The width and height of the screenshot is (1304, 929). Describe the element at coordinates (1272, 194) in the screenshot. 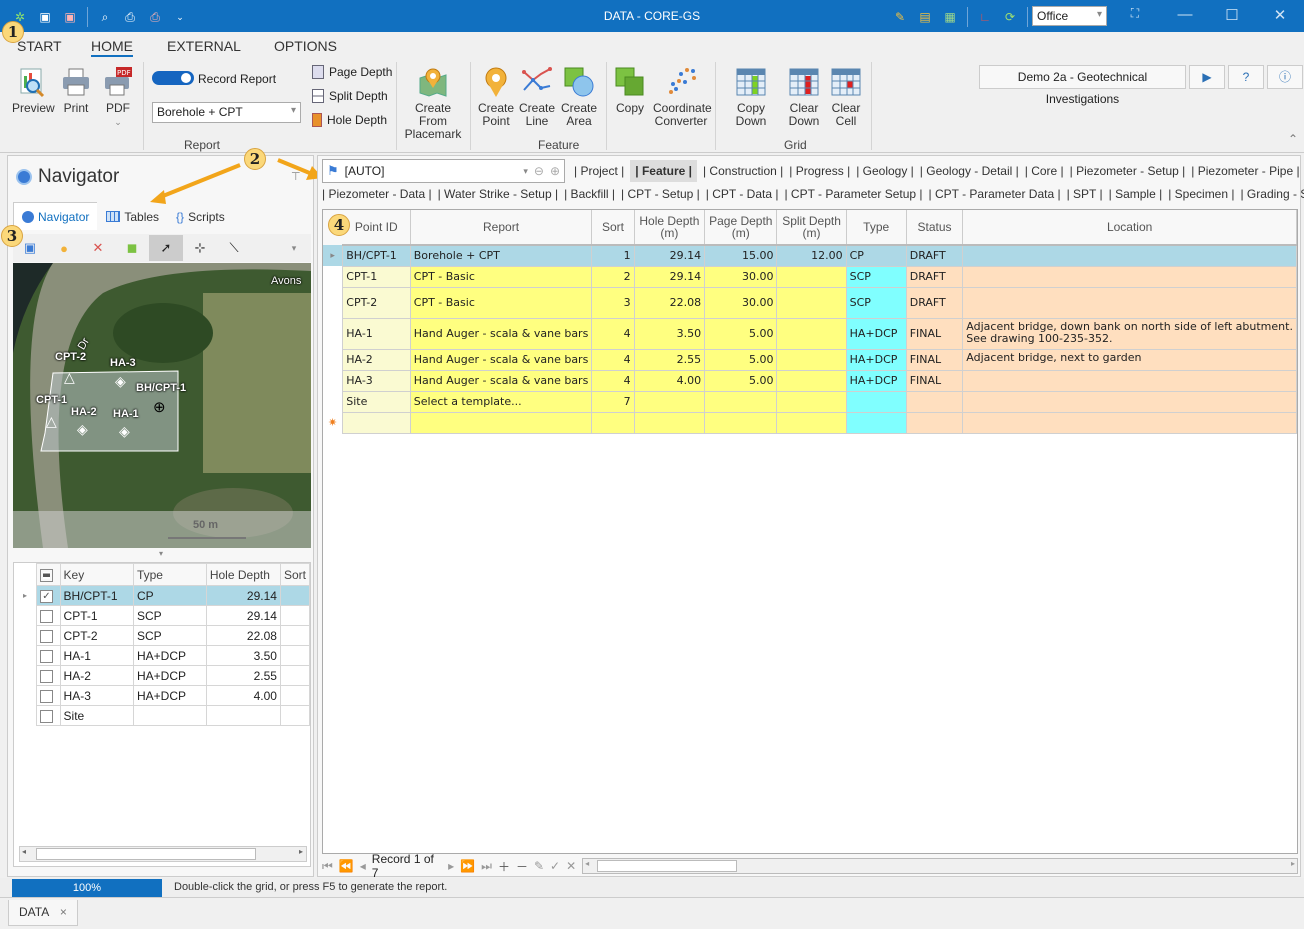

I see `table-tab: | Grading - Setup |` at that location.